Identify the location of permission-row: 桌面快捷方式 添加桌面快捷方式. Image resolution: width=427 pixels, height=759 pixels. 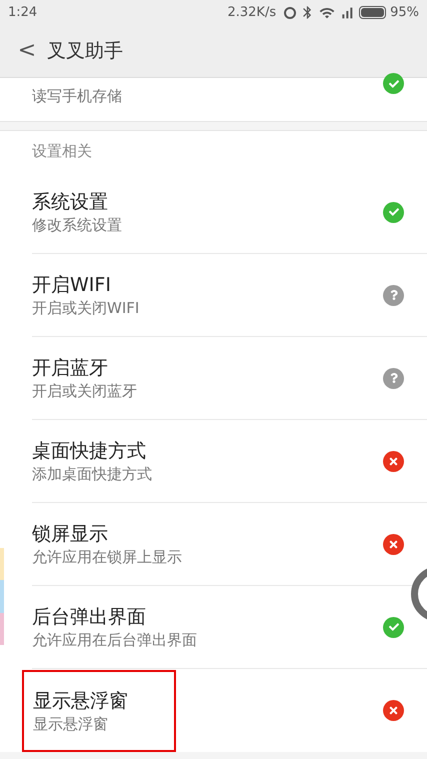
(229, 461).